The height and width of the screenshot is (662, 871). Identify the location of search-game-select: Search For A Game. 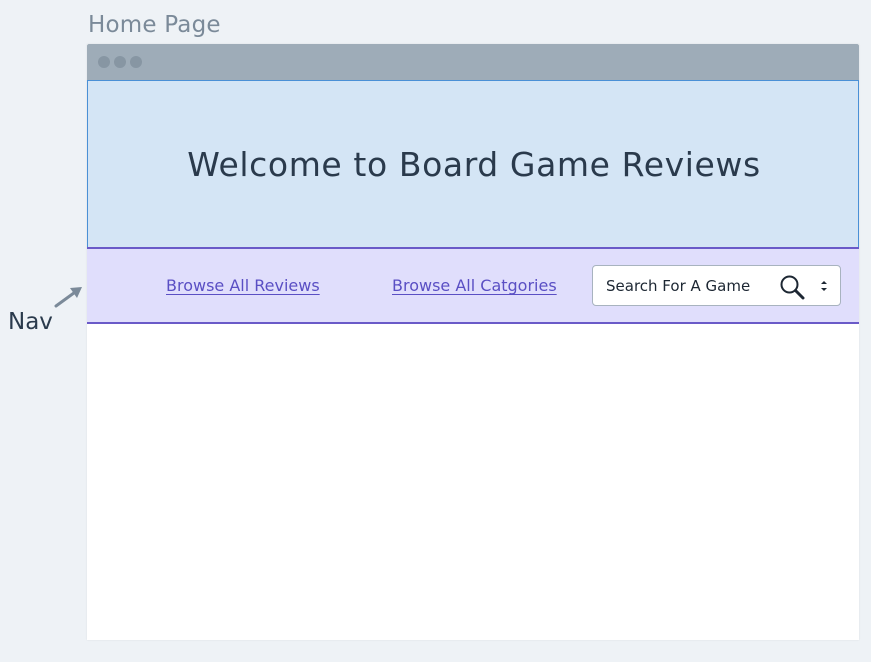
(716, 285).